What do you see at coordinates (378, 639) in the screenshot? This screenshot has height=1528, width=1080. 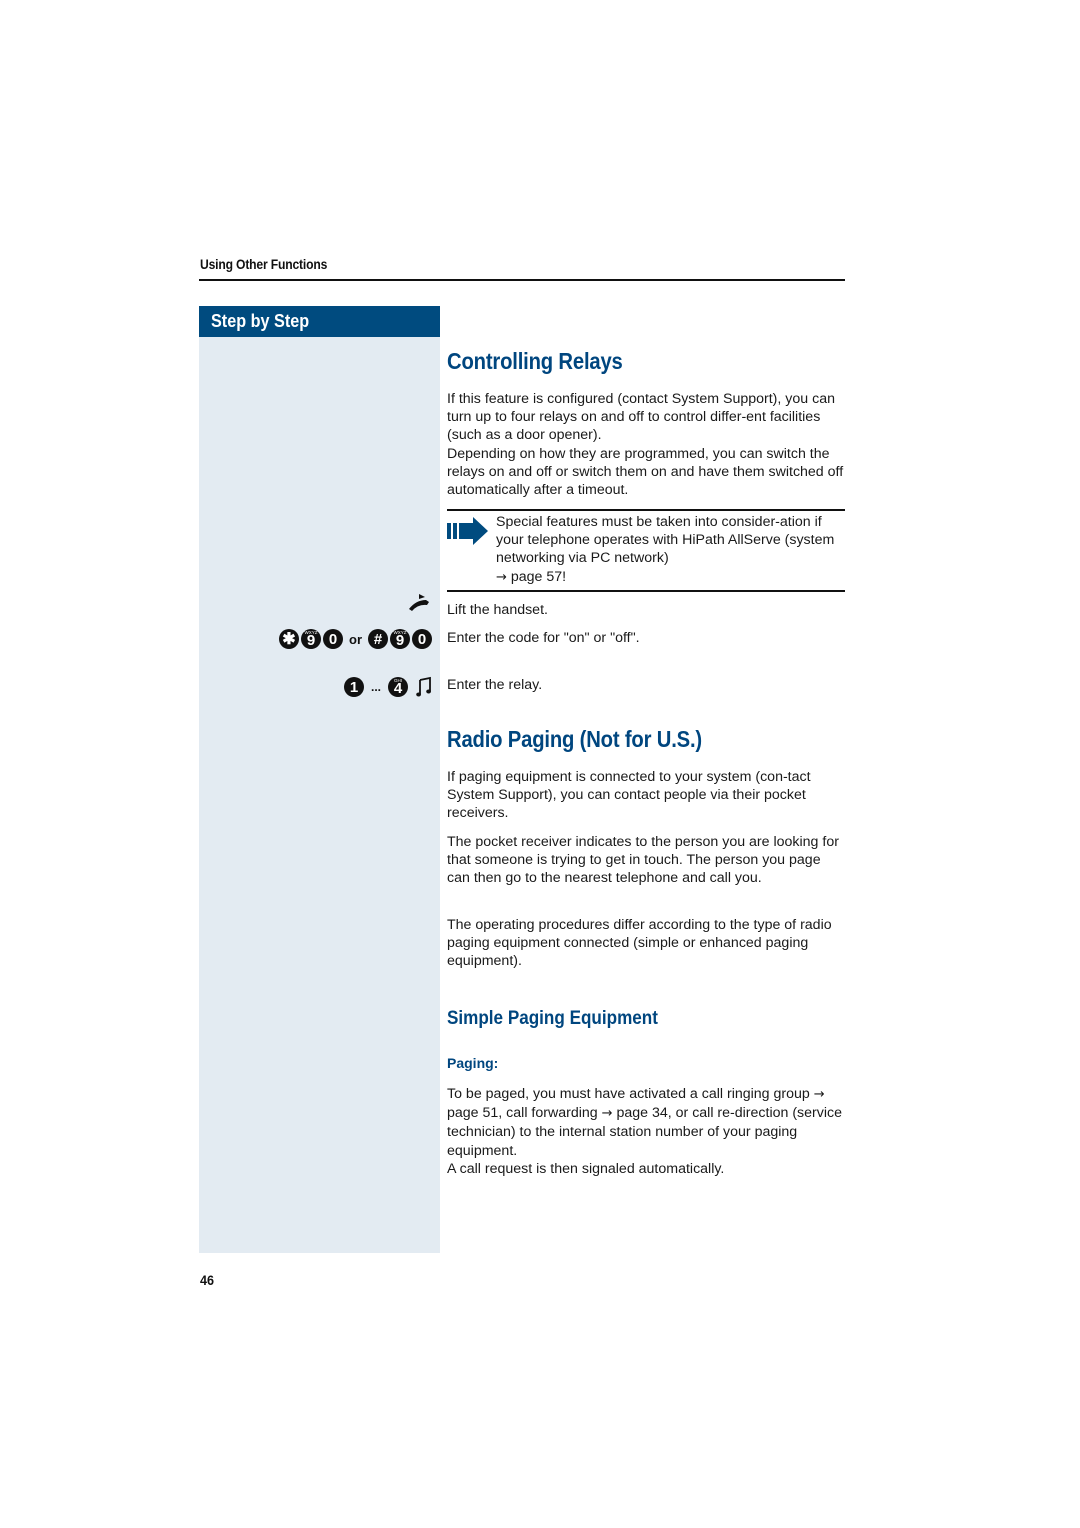 I see `key-hash: #` at bounding box center [378, 639].